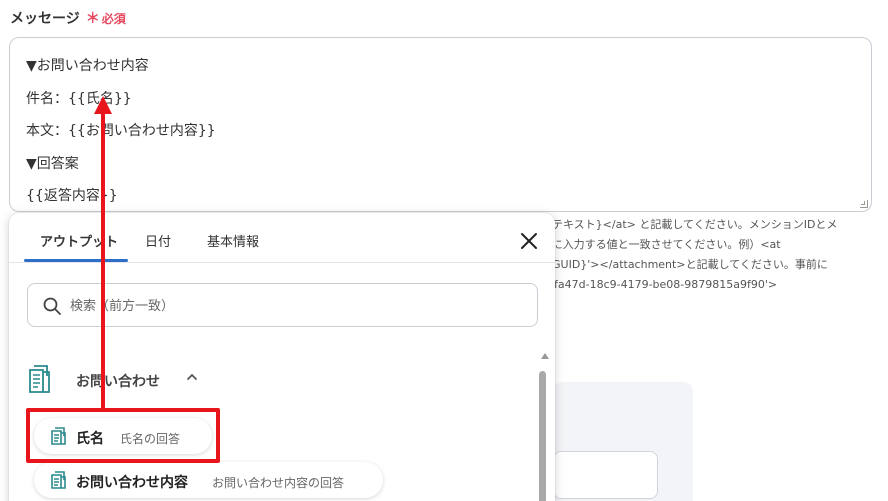 This screenshot has width=888, height=501. What do you see at coordinates (72, 196) in the screenshot?
I see `message-line: {{返答内容}}` at bounding box center [72, 196].